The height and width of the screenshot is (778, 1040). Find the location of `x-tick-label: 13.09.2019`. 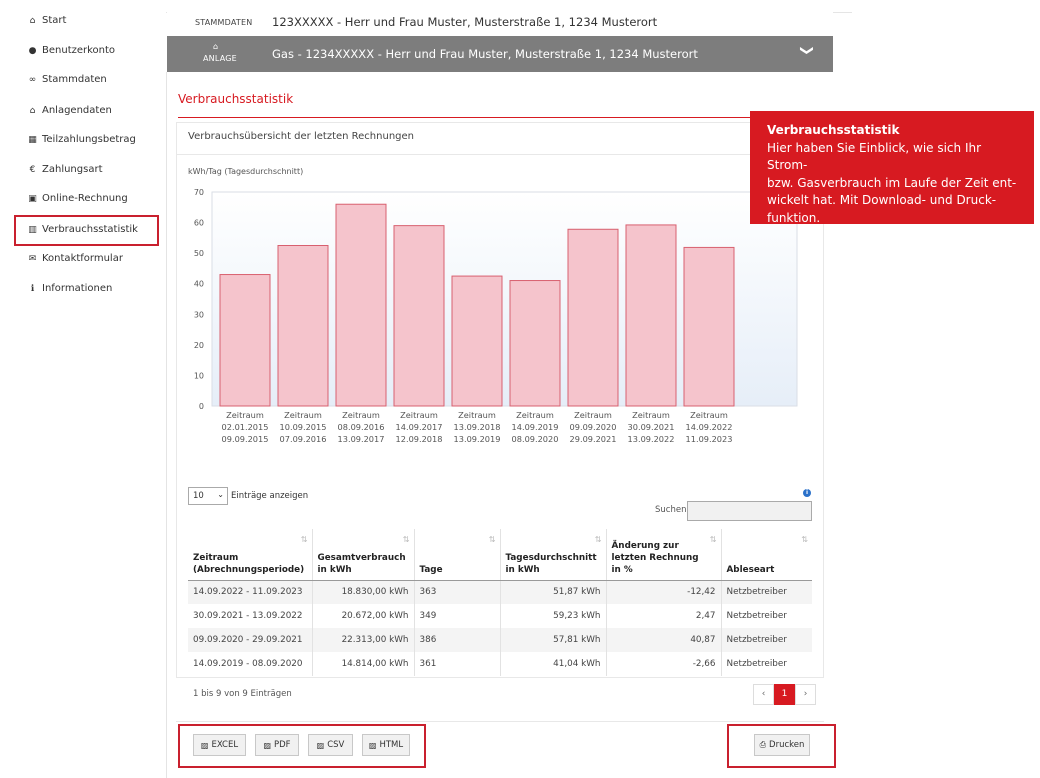

x-tick-label: 13.09.2019 is located at coordinates (477, 439).